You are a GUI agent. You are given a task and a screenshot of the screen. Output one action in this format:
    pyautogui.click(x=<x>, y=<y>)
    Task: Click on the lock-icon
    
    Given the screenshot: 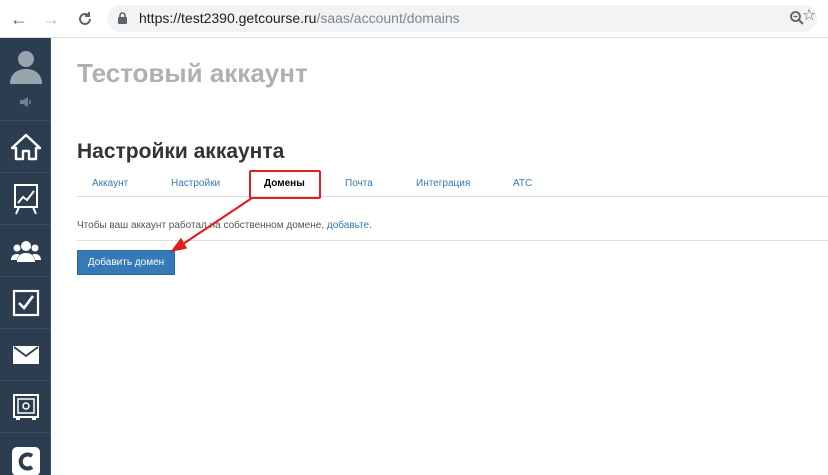 What is the action you would take?
    pyautogui.click(x=122, y=21)
    